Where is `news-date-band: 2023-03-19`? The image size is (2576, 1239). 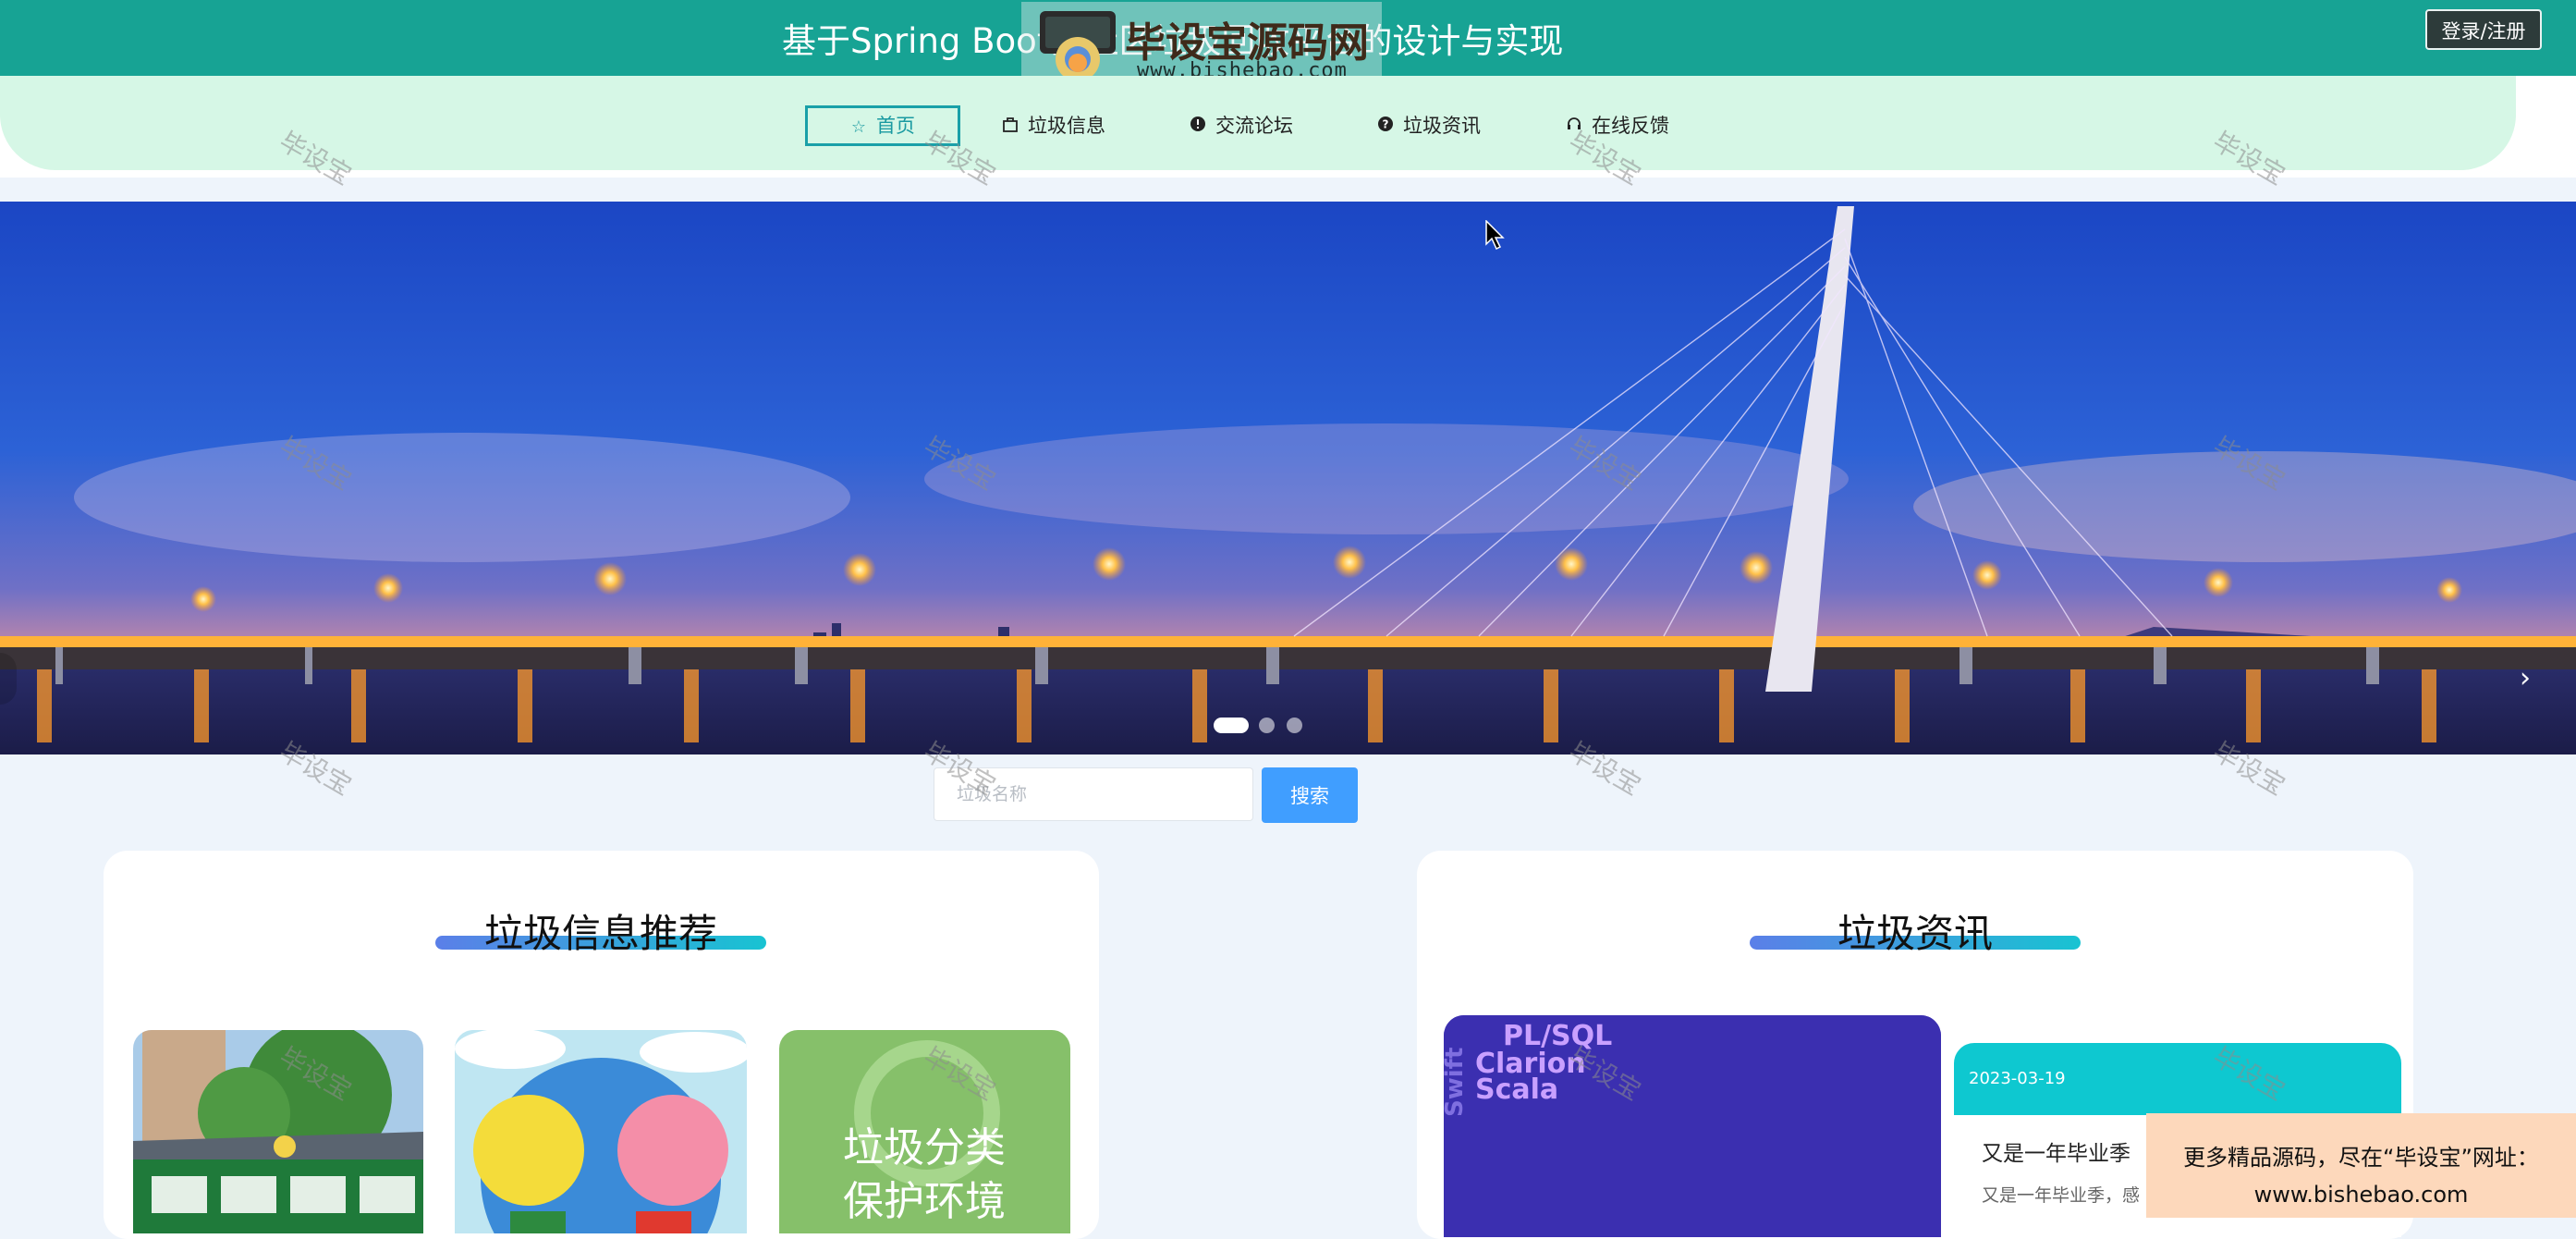
news-date-band: 2023-03-19 is located at coordinates (2177, 1079).